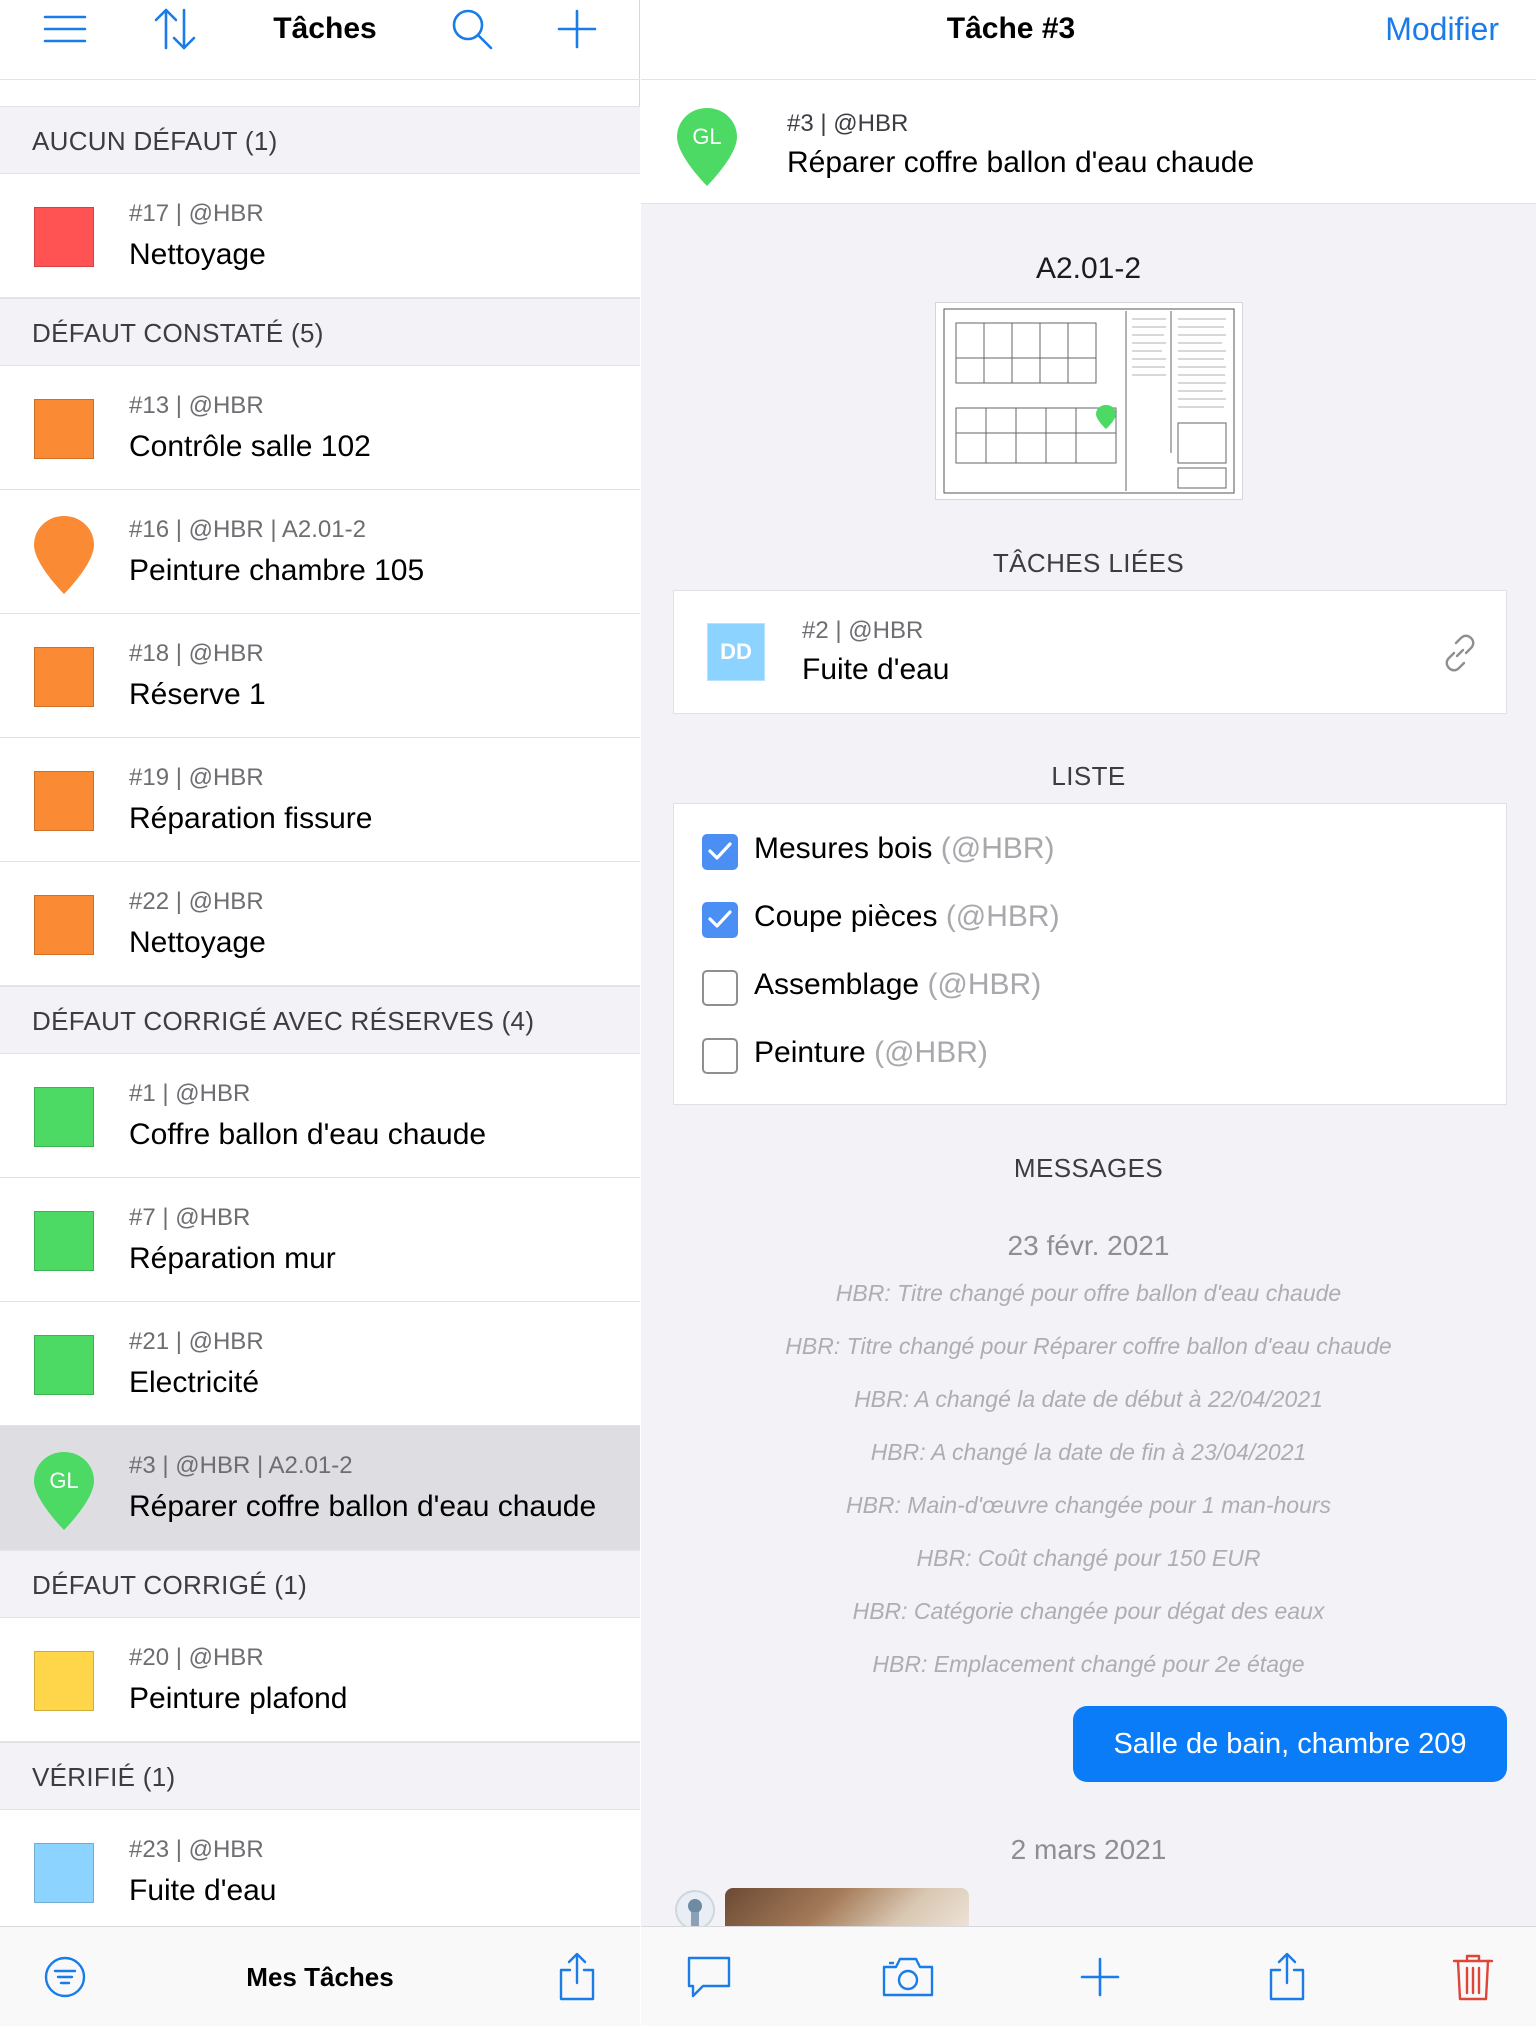 This screenshot has width=1536, height=2026. What do you see at coordinates (277, 570) in the screenshot?
I see `task-title: Peinture chambre 105` at bounding box center [277, 570].